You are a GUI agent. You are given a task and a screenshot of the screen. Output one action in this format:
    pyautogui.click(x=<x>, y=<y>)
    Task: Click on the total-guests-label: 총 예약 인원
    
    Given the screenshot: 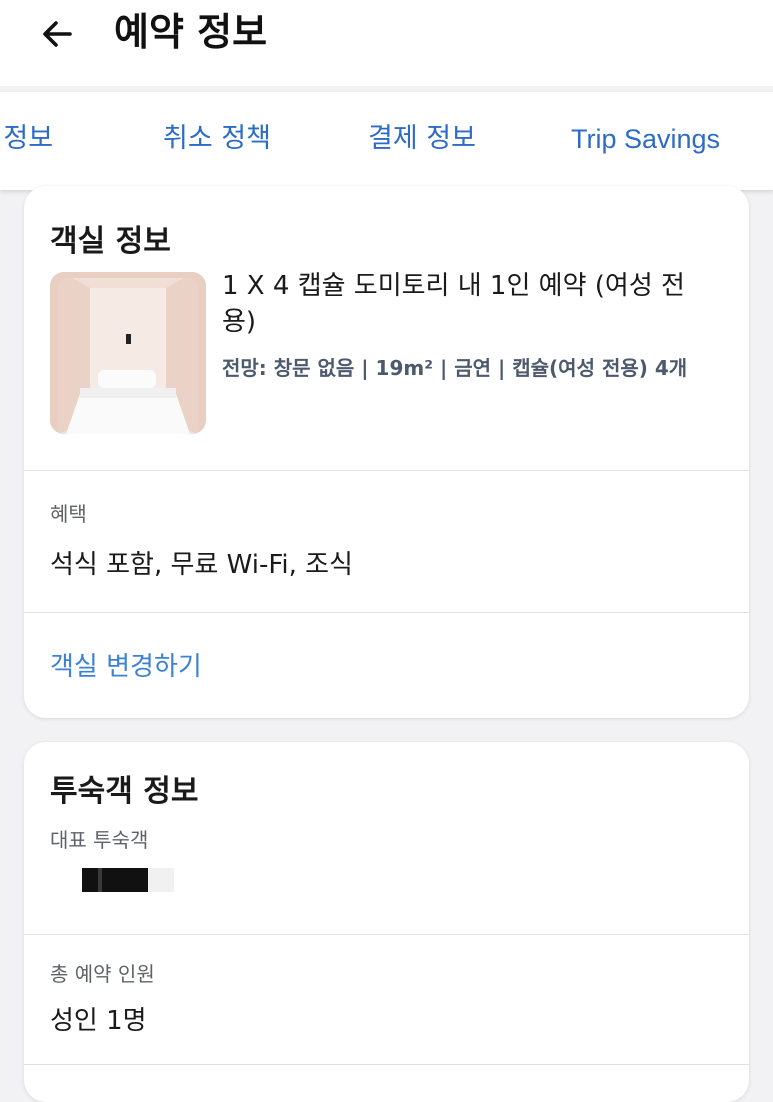 What is the action you would take?
    pyautogui.click(x=102, y=974)
    